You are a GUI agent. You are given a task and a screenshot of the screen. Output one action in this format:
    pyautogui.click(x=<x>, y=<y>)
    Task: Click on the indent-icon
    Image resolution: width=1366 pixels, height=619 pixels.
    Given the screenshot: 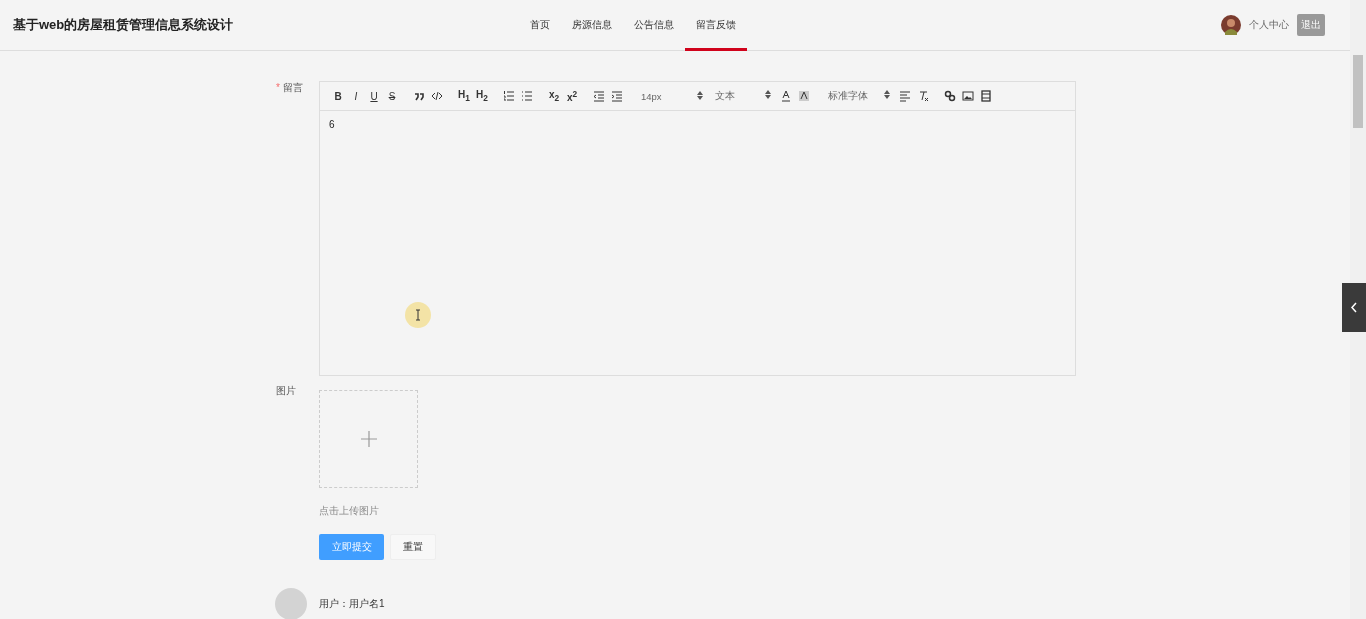 What is the action you would take?
    pyautogui.click(x=617, y=96)
    